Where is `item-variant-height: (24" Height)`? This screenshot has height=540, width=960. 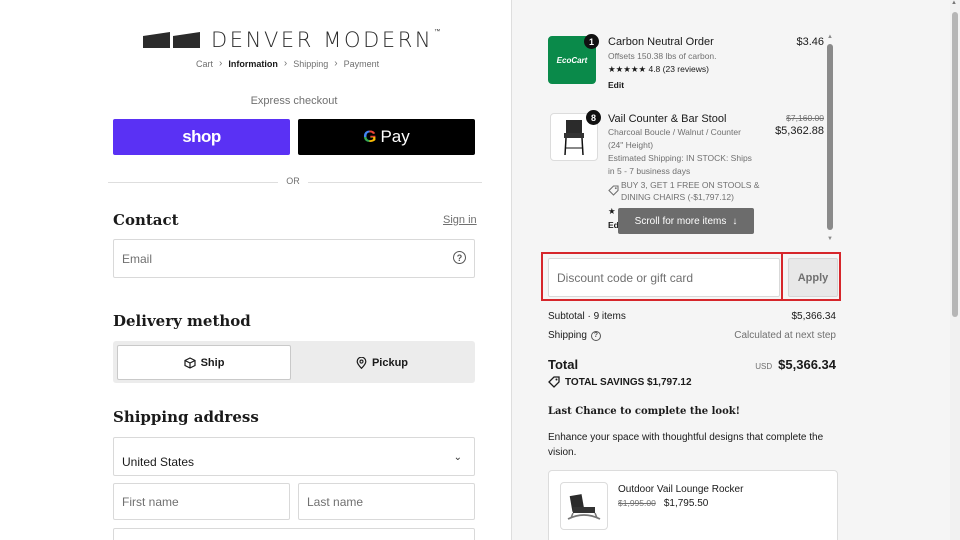 item-variant-height: (24" Height) is located at coordinates (631, 145).